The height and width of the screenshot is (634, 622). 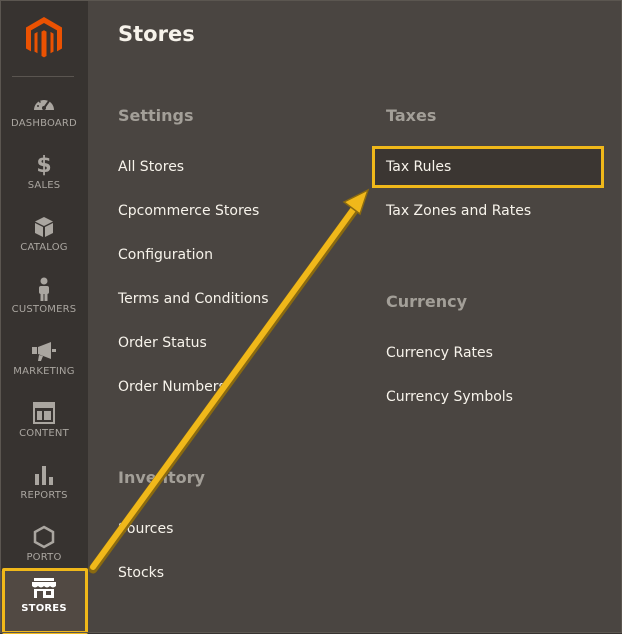 I want to click on nav-label-customers: CUSTOMERS, so click(x=44, y=309).